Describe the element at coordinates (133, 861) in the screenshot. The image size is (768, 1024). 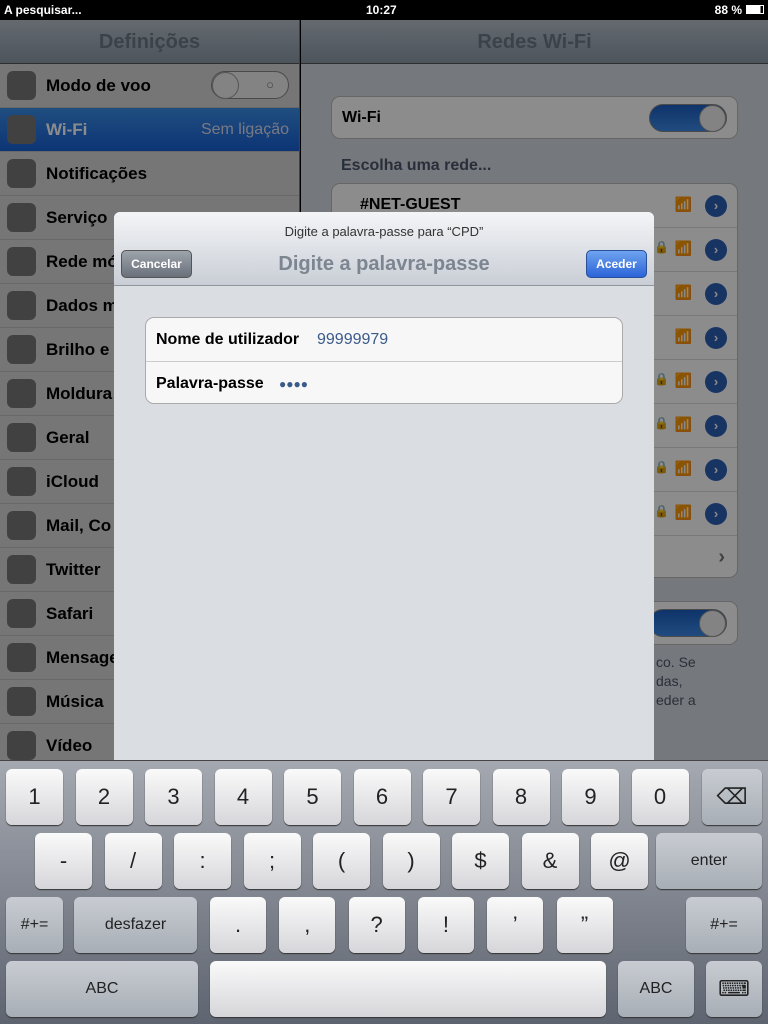
I see `key-sym-1: /` at that location.